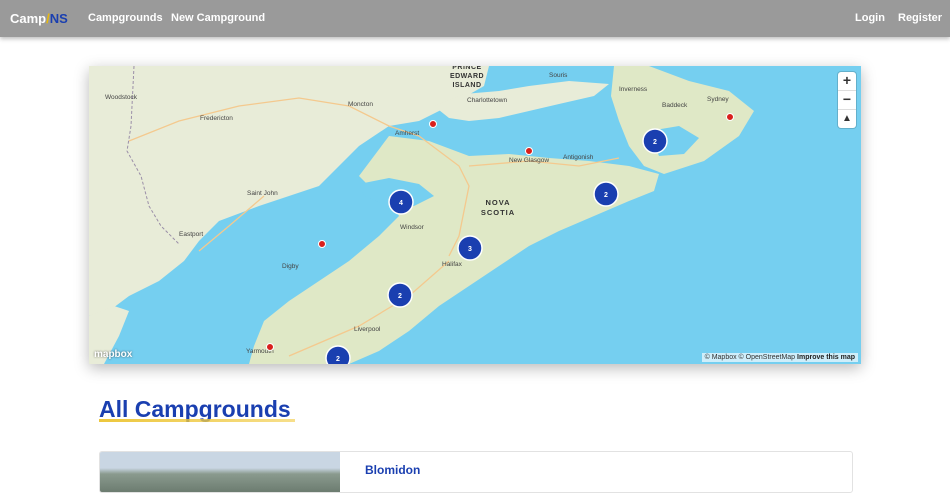  I want to click on zoom-in-button: +, so click(847, 81).